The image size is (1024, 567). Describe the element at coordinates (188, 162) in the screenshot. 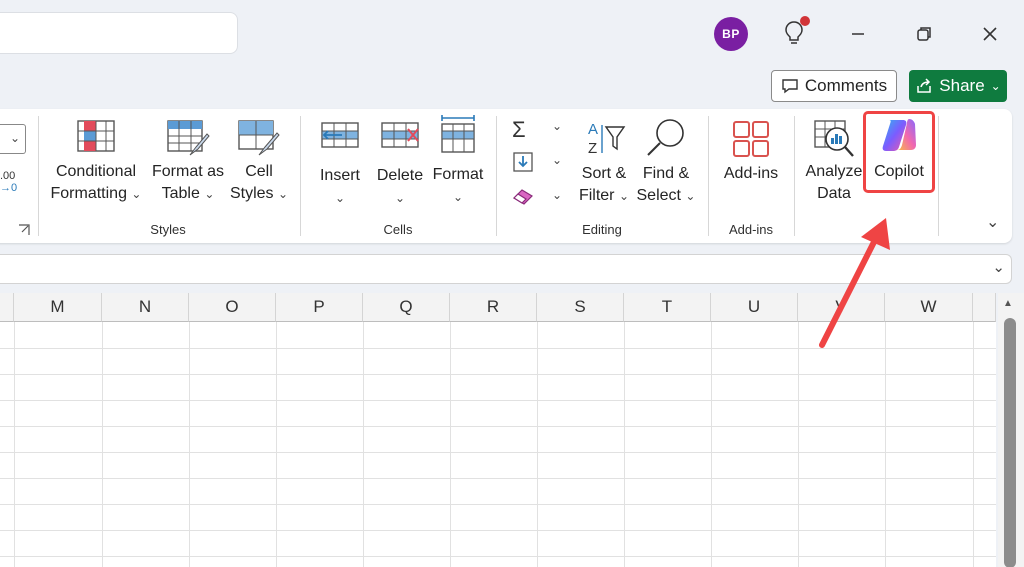

I see `format-as-table-button: Format as Table ⌄` at that location.